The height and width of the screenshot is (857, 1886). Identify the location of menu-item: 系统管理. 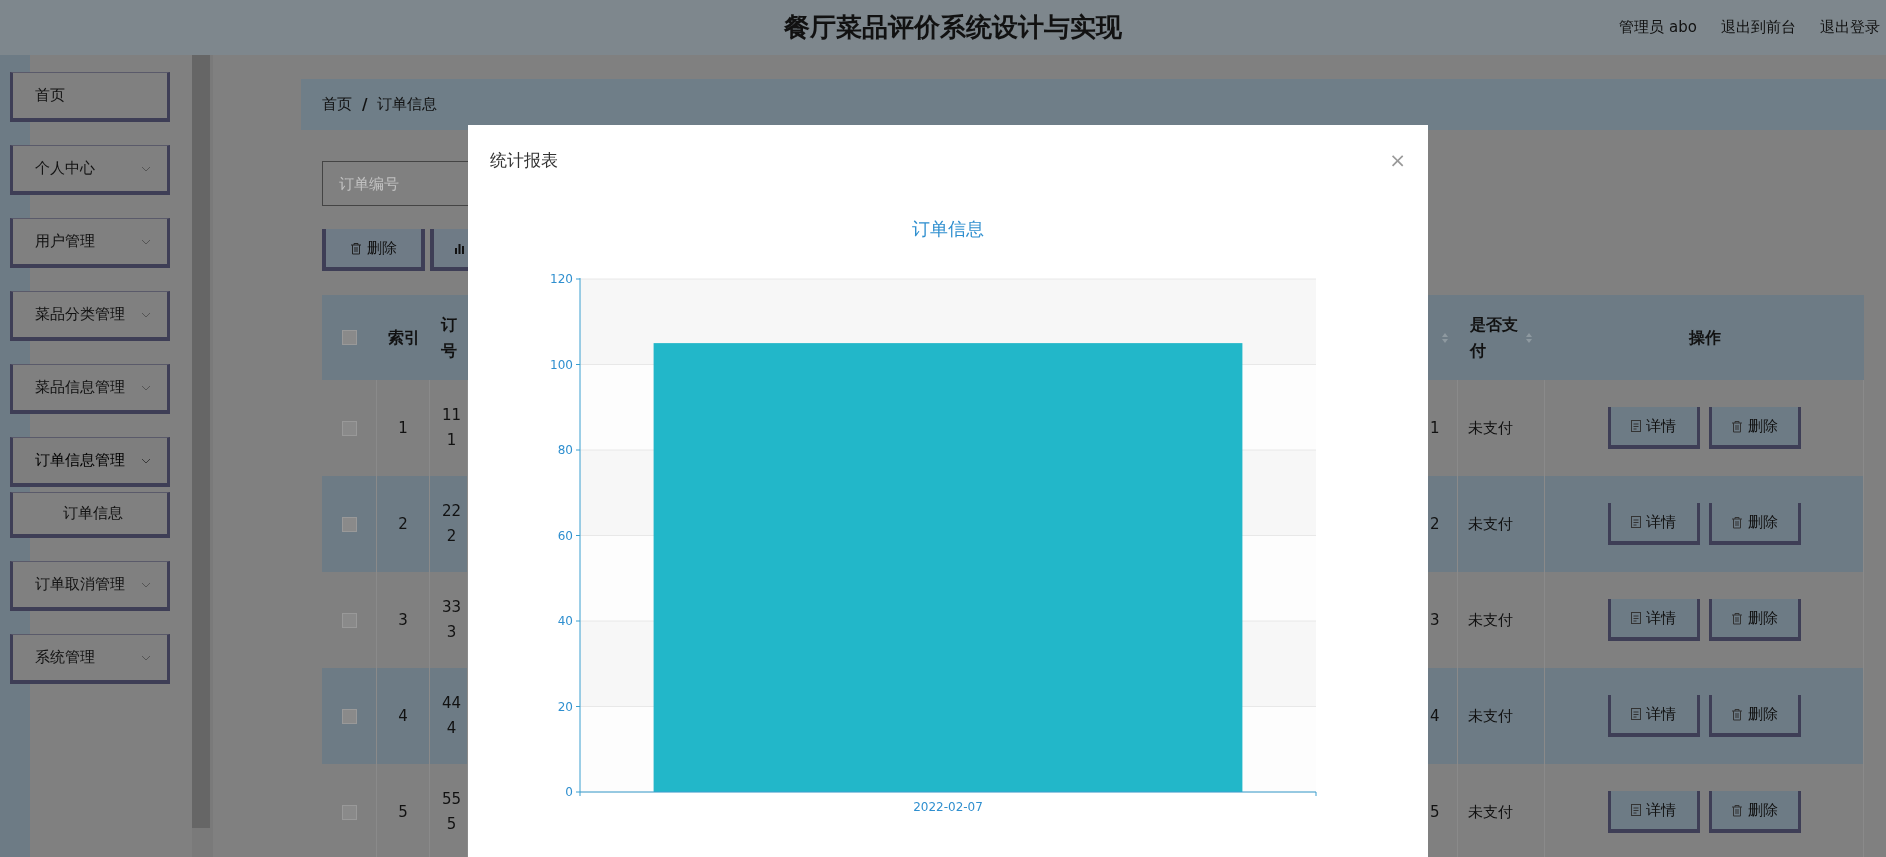
(90, 659).